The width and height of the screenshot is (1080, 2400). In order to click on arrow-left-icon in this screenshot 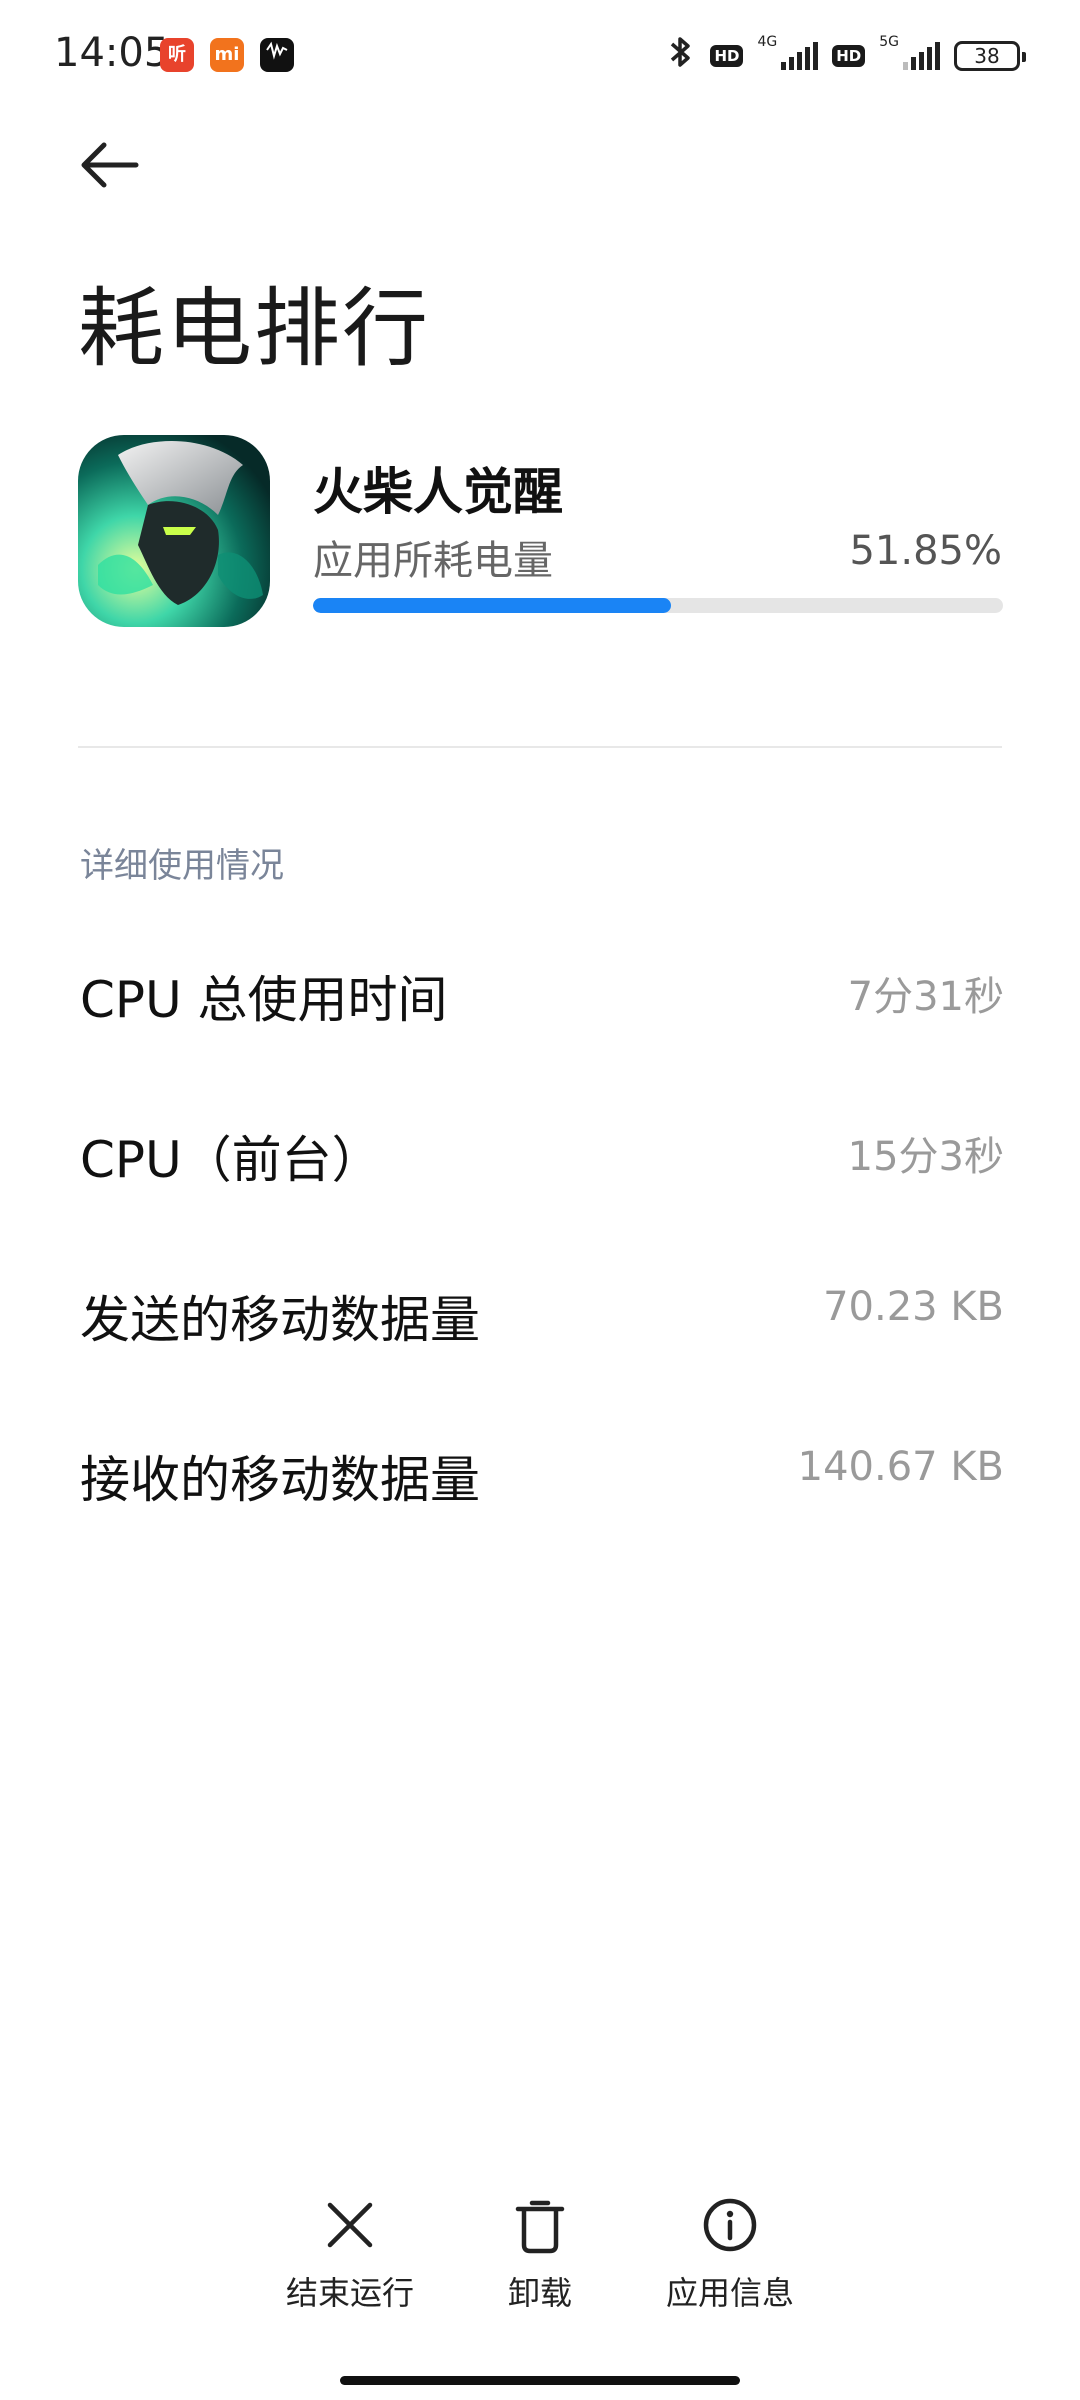, I will do `click(110, 165)`.